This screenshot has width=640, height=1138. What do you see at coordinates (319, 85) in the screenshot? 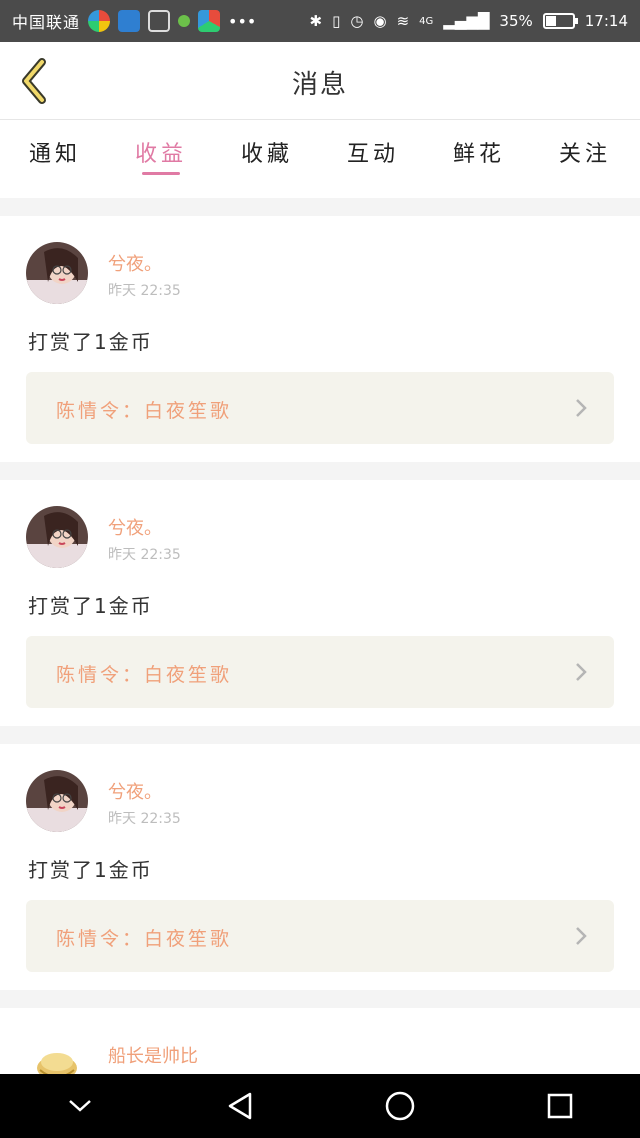
I see `page-title: 消息` at bounding box center [319, 85].